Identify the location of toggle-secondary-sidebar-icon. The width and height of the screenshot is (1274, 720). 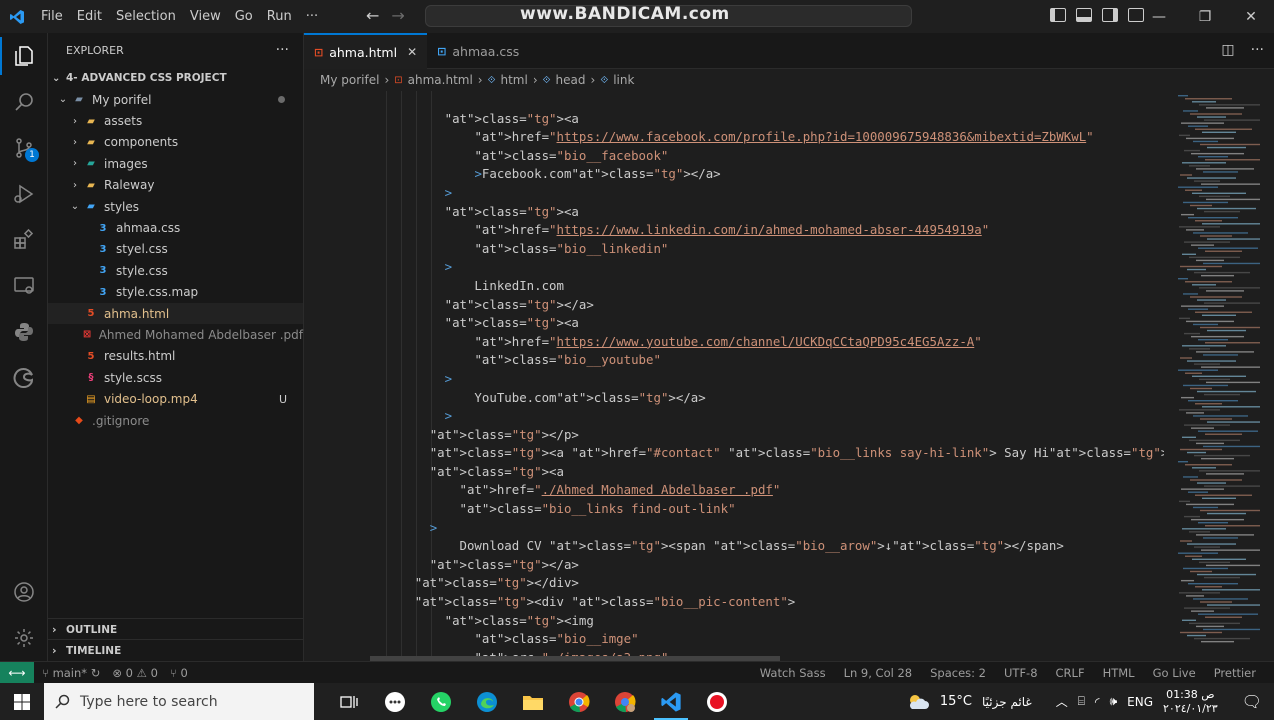
(1110, 15).